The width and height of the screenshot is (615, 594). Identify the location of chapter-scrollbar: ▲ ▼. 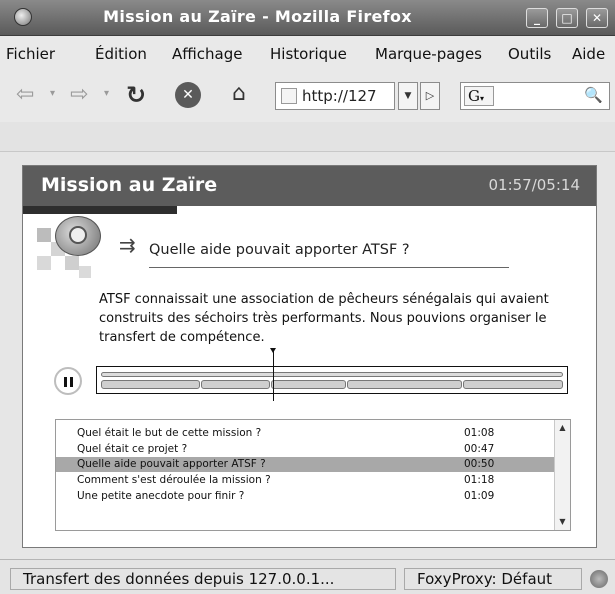
(562, 475).